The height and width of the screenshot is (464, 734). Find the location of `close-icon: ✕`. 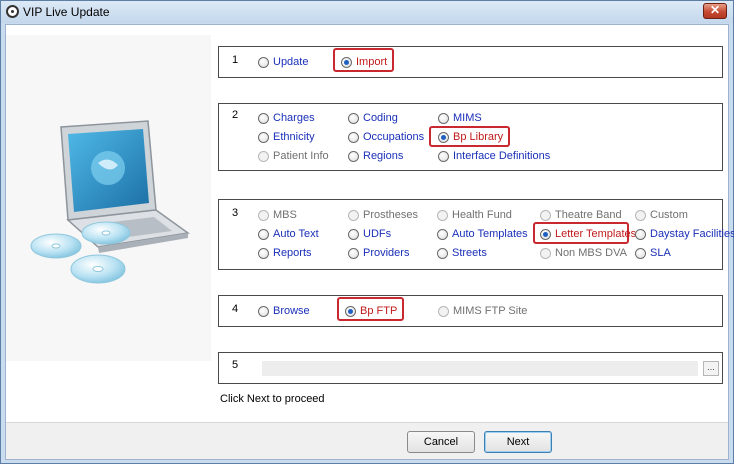

close-icon: ✕ is located at coordinates (715, 10).